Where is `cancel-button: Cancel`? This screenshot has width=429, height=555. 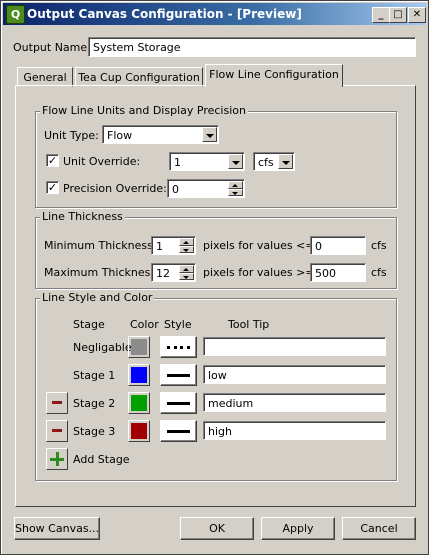
cancel-button: Cancel is located at coordinates (379, 528).